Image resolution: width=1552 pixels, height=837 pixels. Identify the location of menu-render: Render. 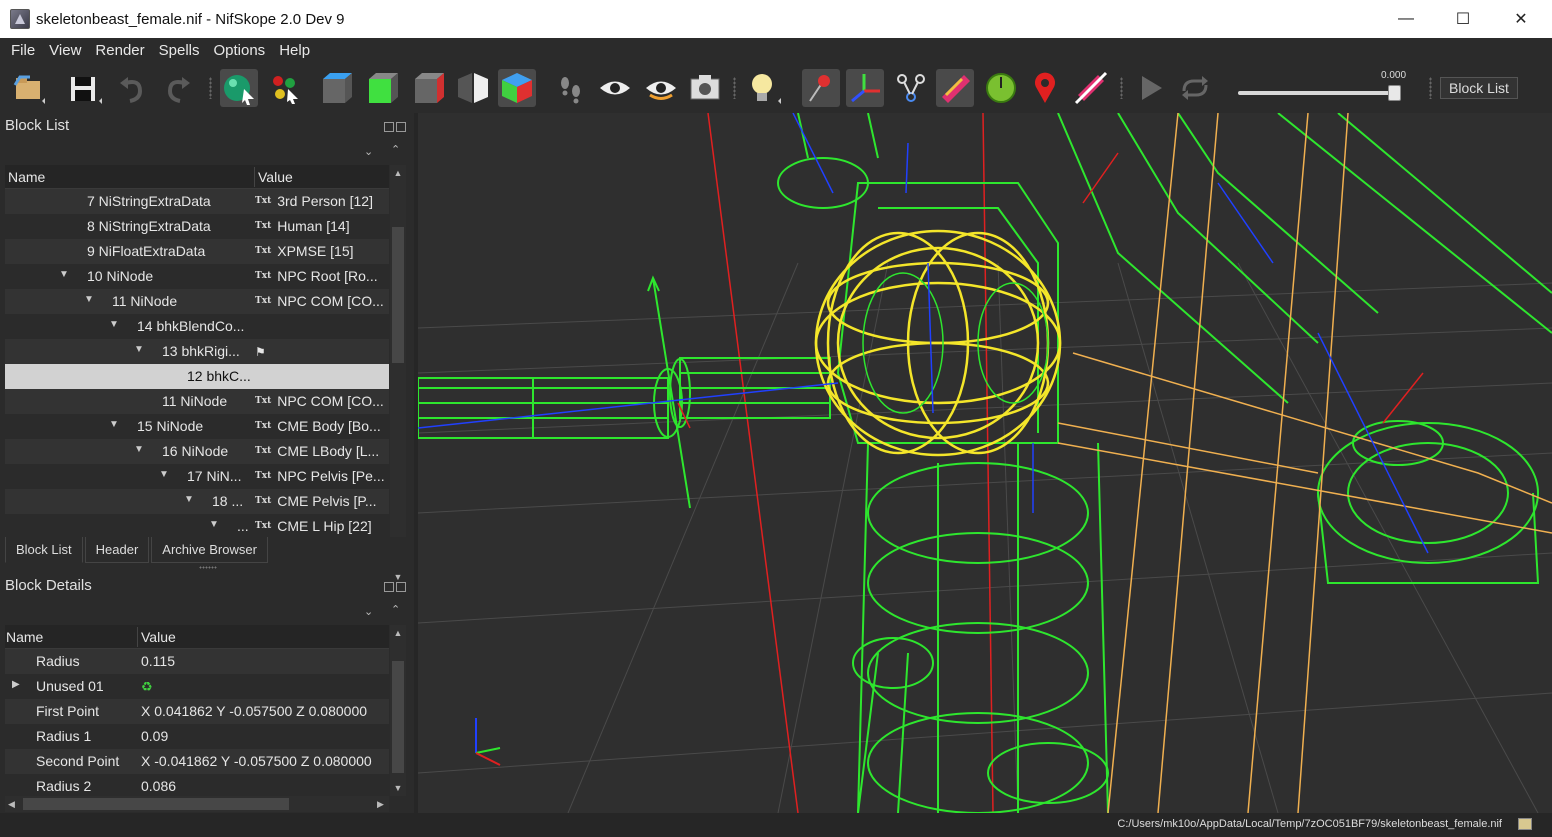
(119, 50).